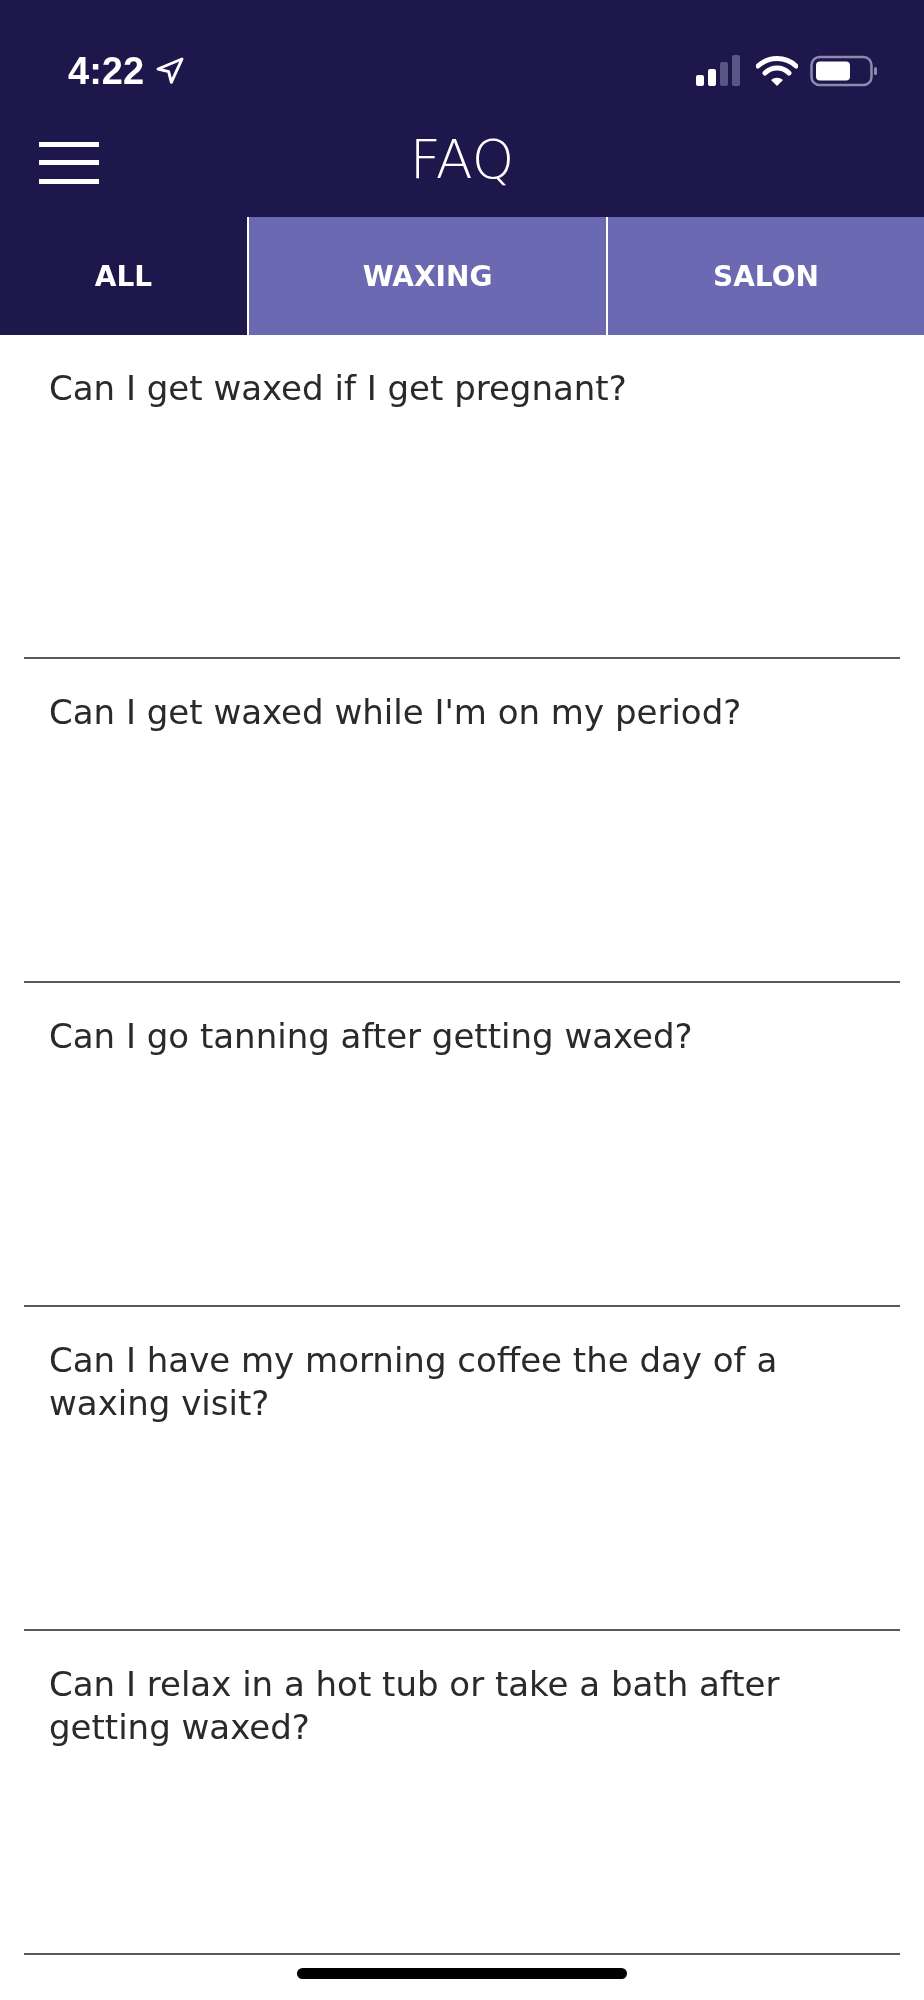  I want to click on category-tab: ALL, so click(123, 276).